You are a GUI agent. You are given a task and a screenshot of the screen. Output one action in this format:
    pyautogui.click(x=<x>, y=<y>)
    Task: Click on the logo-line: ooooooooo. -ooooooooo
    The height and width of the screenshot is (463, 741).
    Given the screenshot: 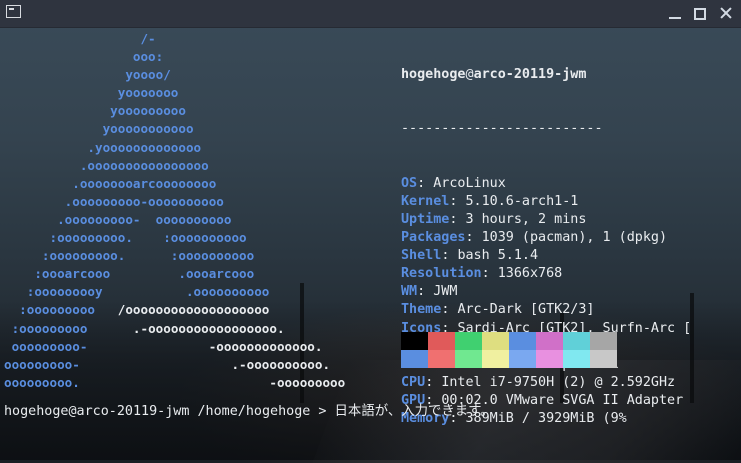 What is the action you would take?
    pyautogui.click(x=174, y=382)
    